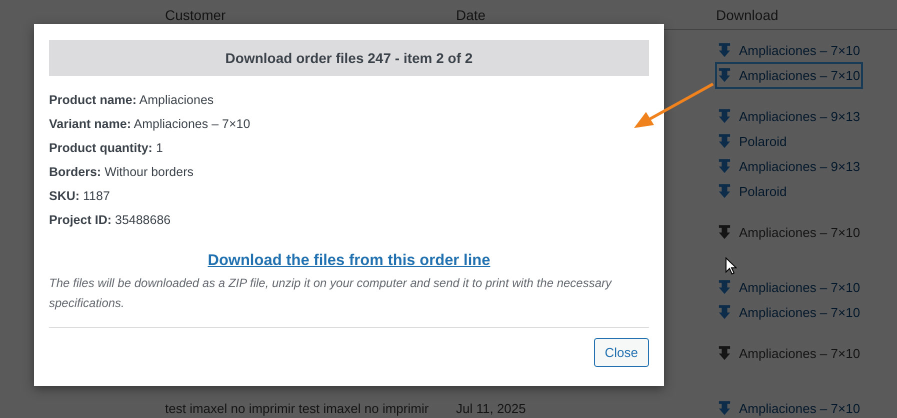 The width and height of the screenshot is (897, 418). I want to click on detail-line: SKU: 1187, so click(80, 196).